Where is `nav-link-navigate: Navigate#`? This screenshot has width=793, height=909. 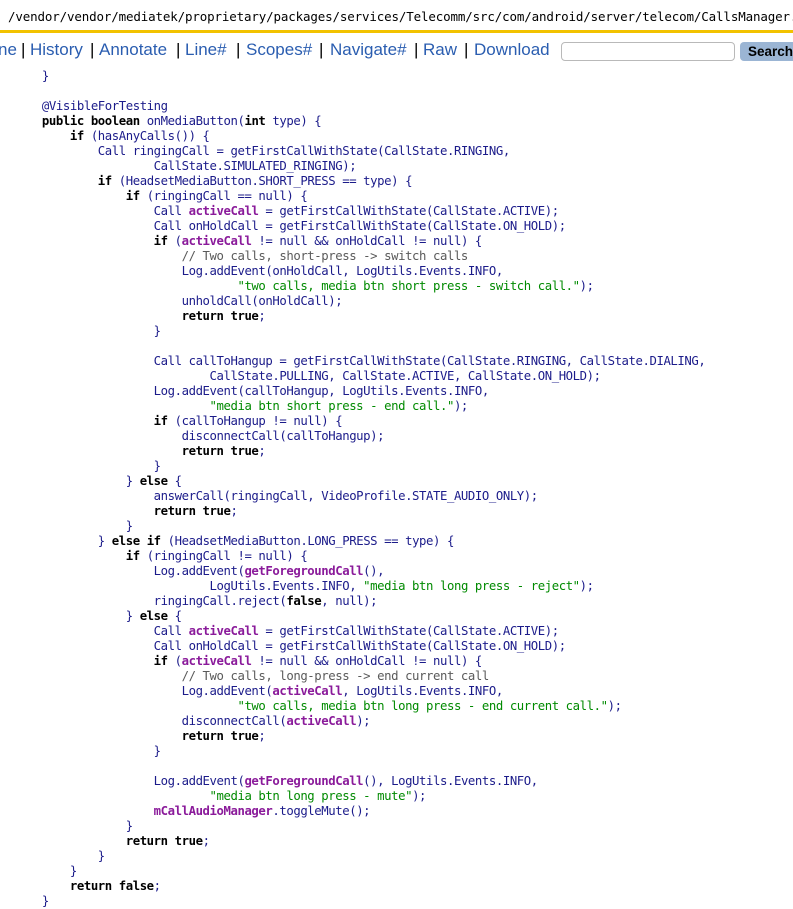 nav-link-navigate: Navigate# is located at coordinates (368, 50).